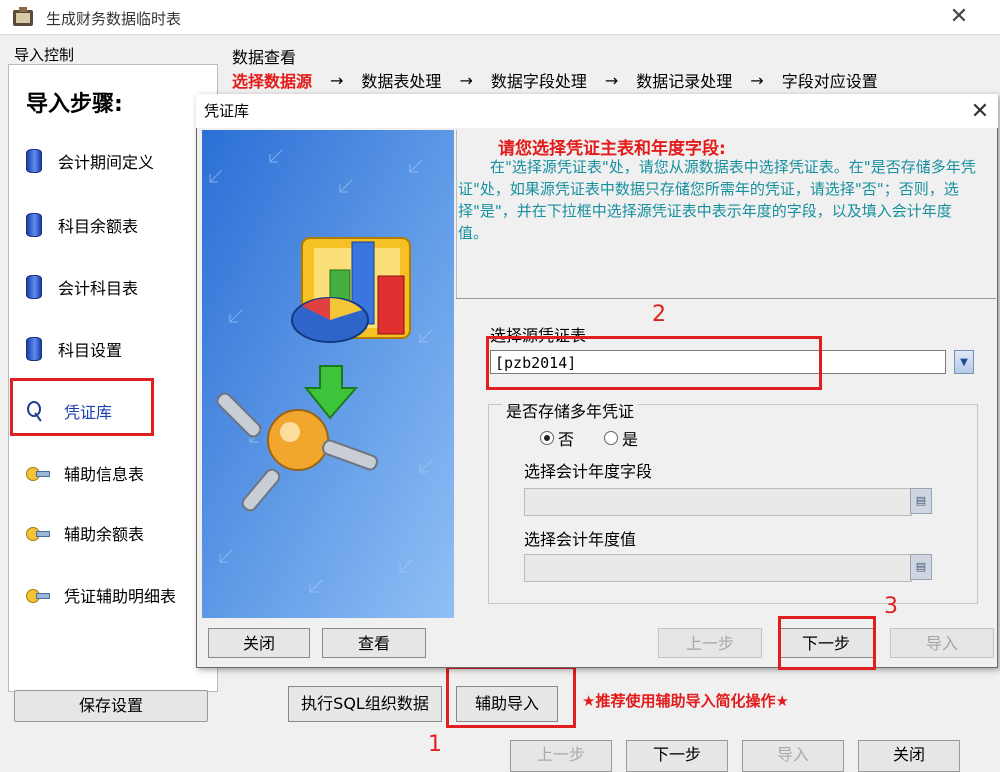 The height and width of the screenshot is (772, 1000). Describe the element at coordinates (597, 111) in the screenshot. I see `dialog-title-bar` at that location.